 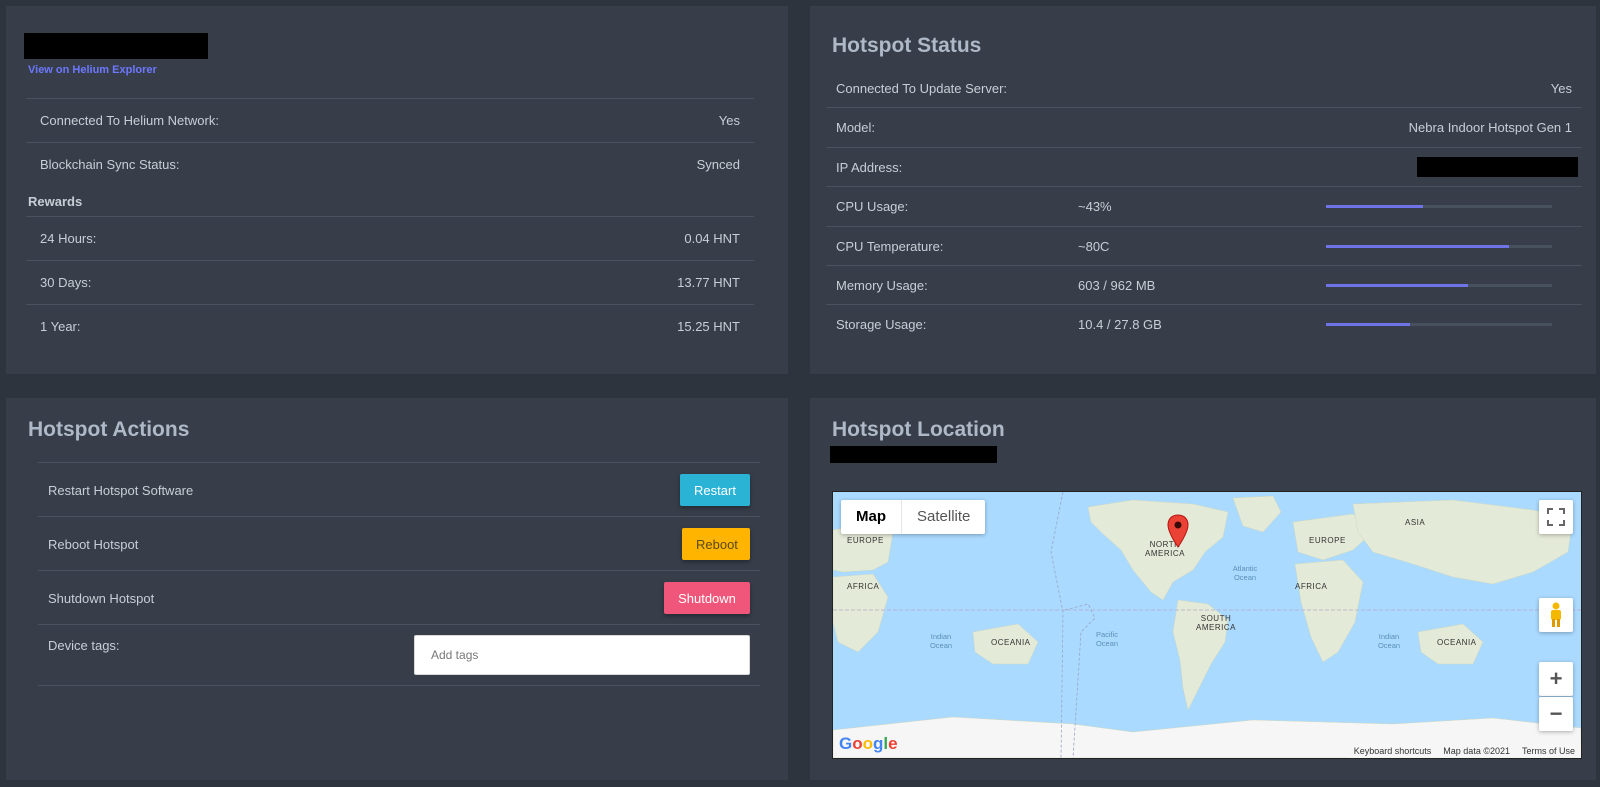 What do you see at coordinates (856, 127) in the screenshot?
I see `row-label: Model:` at bounding box center [856, 127].